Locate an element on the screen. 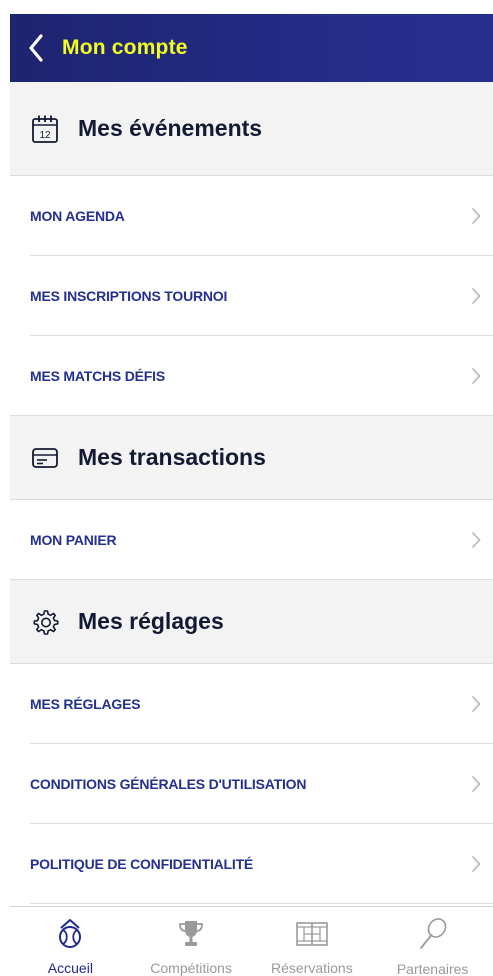  chevron-left-icon is located at coordinates (36, 48).